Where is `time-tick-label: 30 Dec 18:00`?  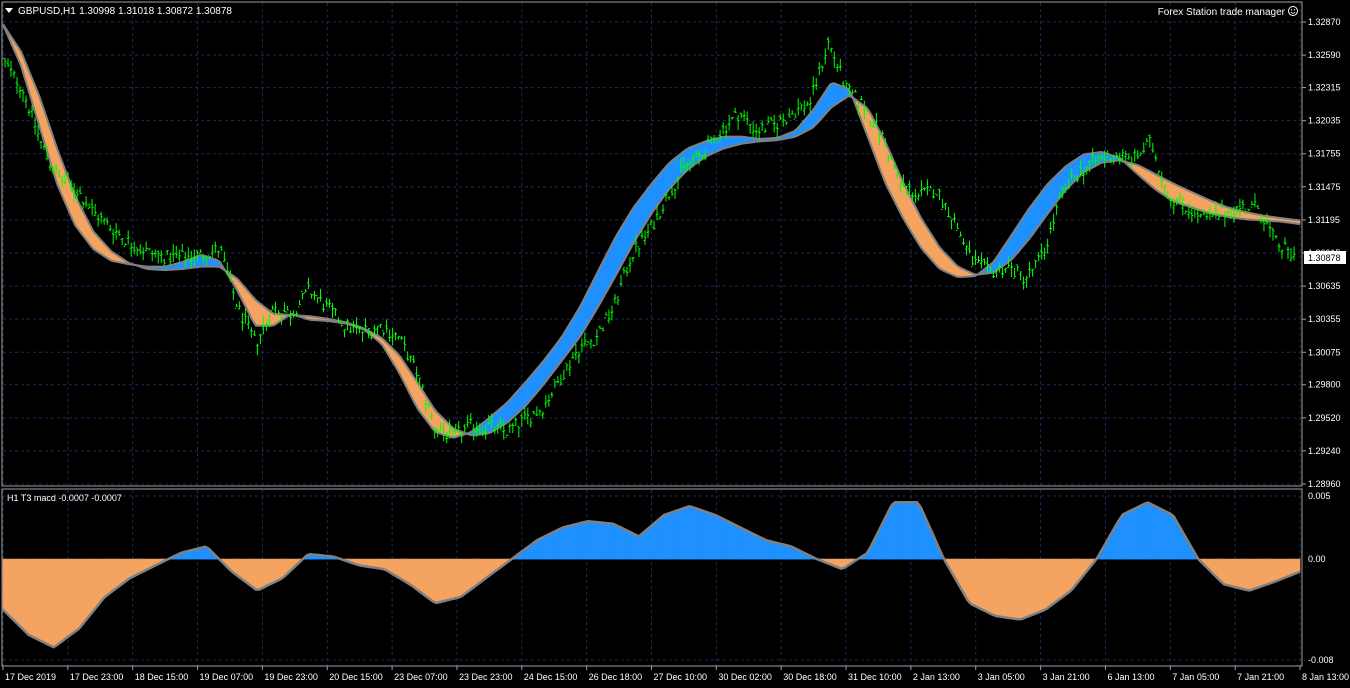 time-tick-label: 30 Dec 18:00 is located at coordinates (810, 677).